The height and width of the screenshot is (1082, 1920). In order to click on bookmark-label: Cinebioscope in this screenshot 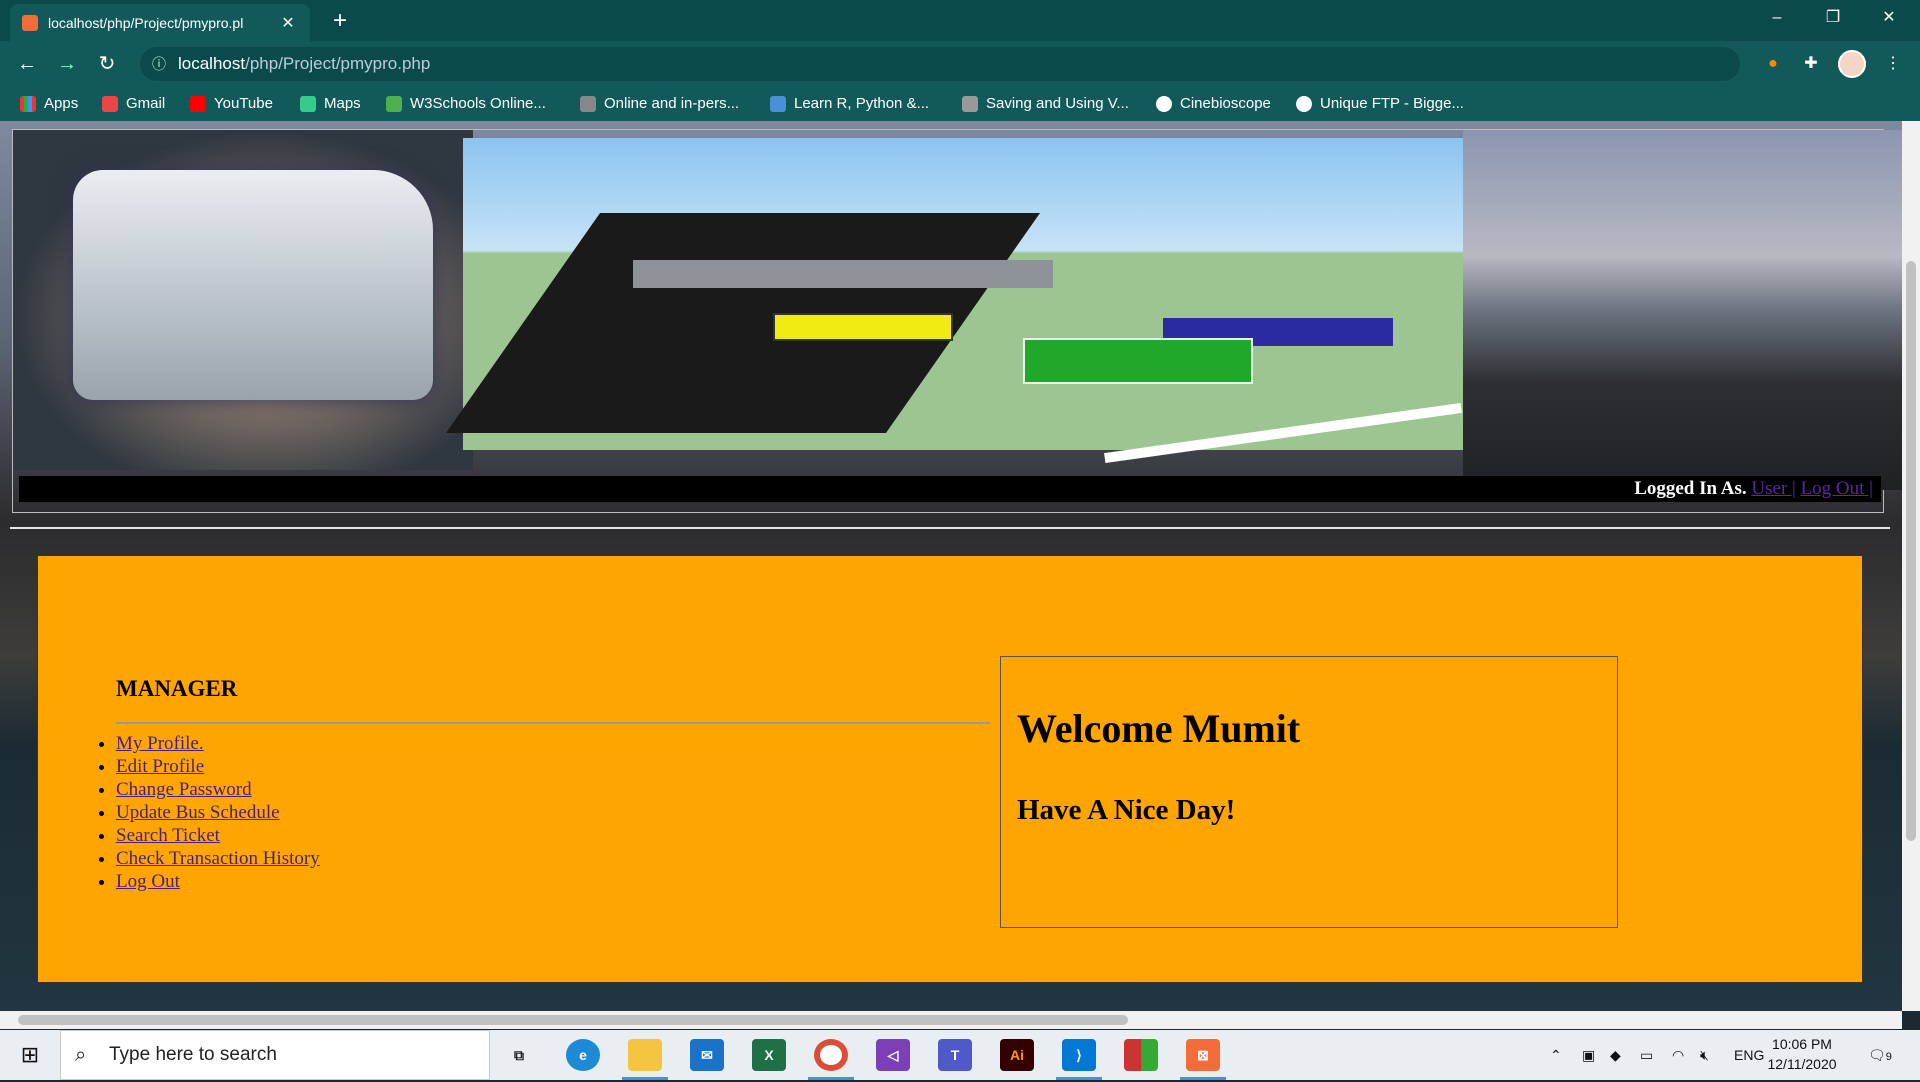, I will do `click(1225, 103)`.